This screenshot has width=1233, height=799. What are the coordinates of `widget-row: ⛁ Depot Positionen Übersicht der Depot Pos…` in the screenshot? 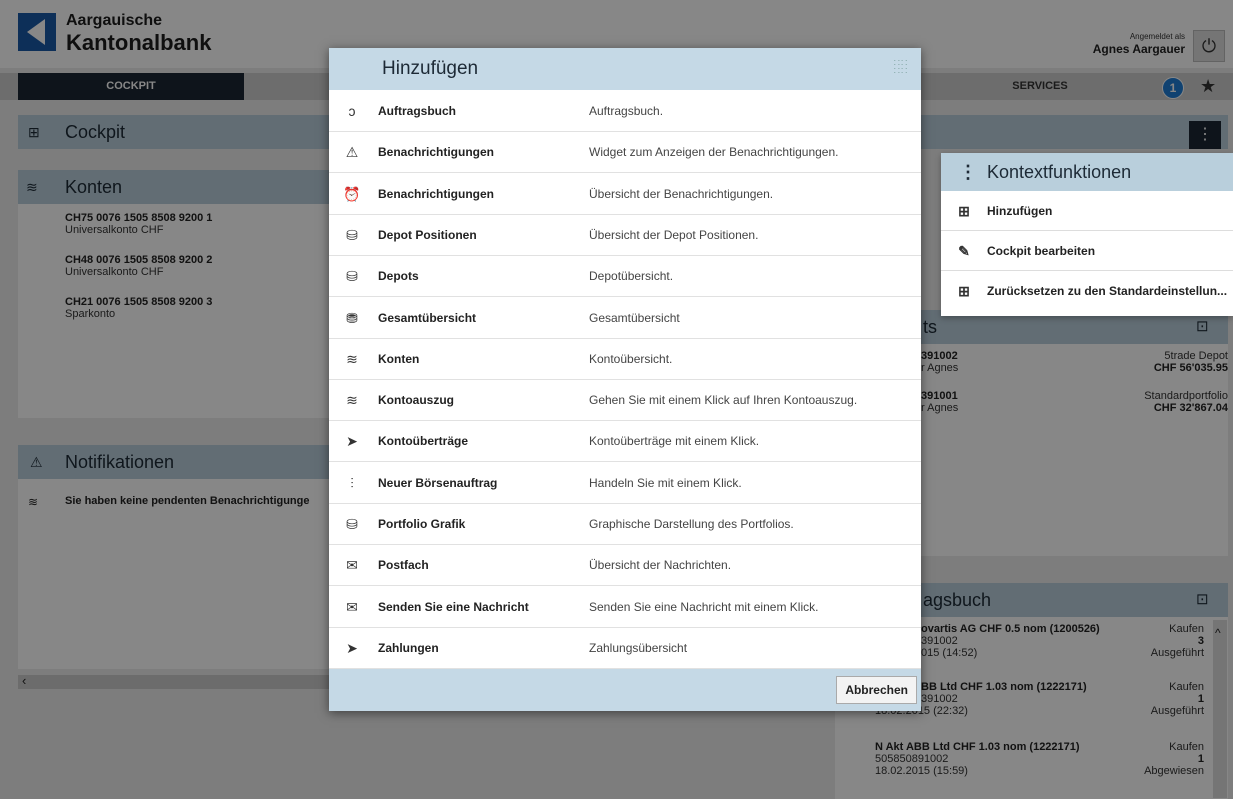 It's located at (625, 235).